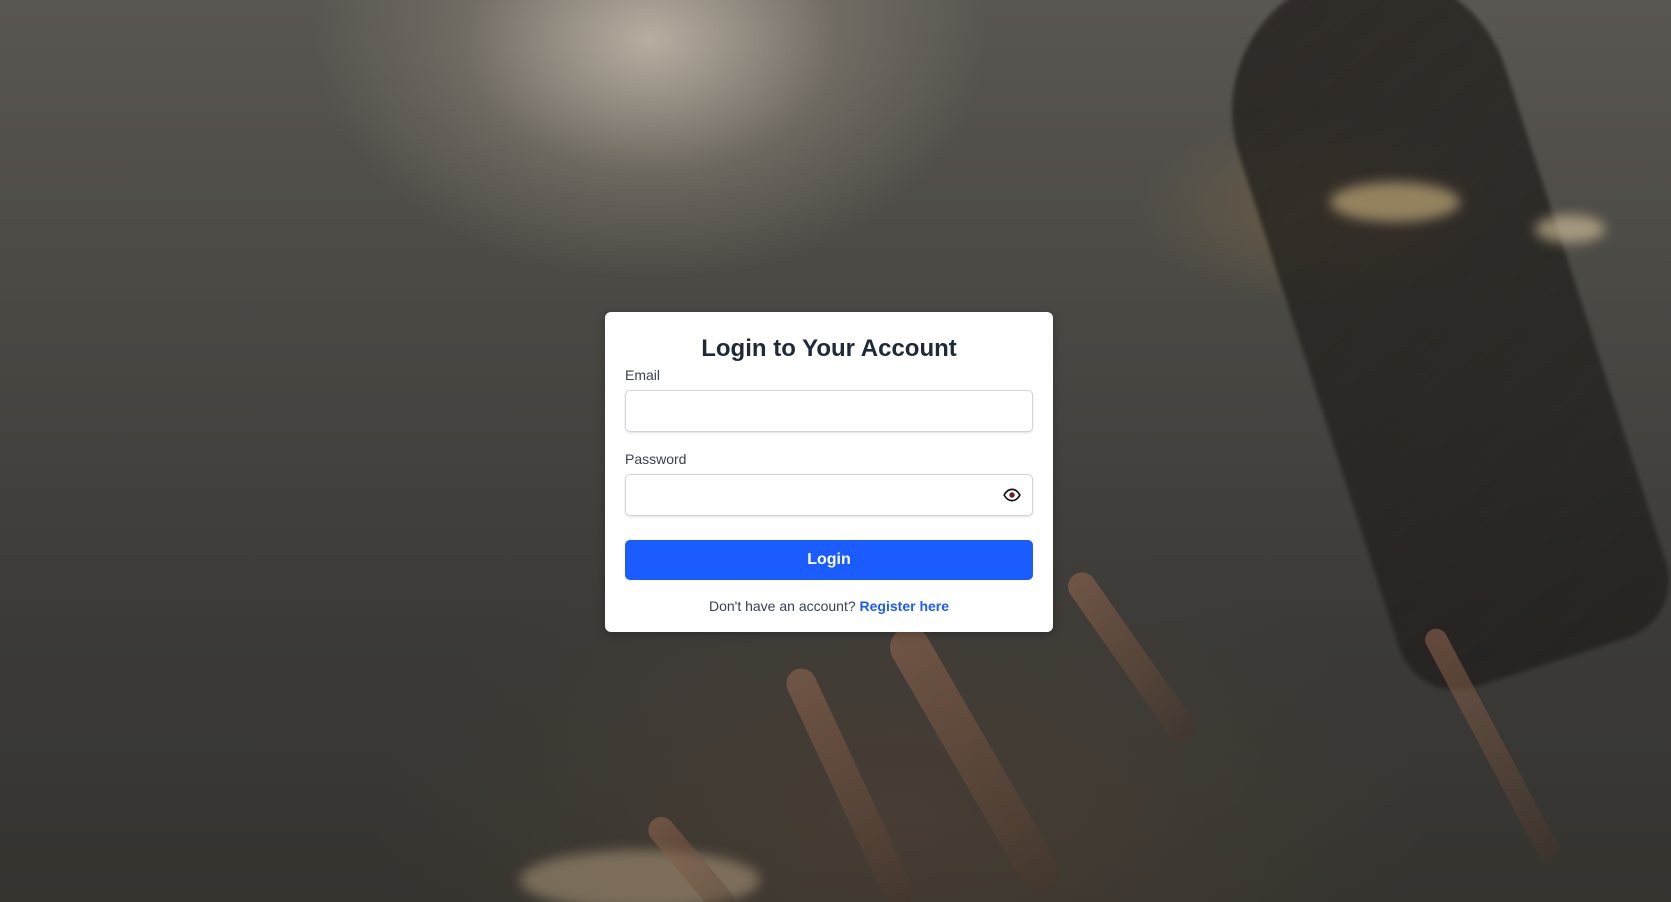 Image resolution: width=1671 pixels, height=902 pixels. I want to click on password-field-wrap, so click(829, 495).